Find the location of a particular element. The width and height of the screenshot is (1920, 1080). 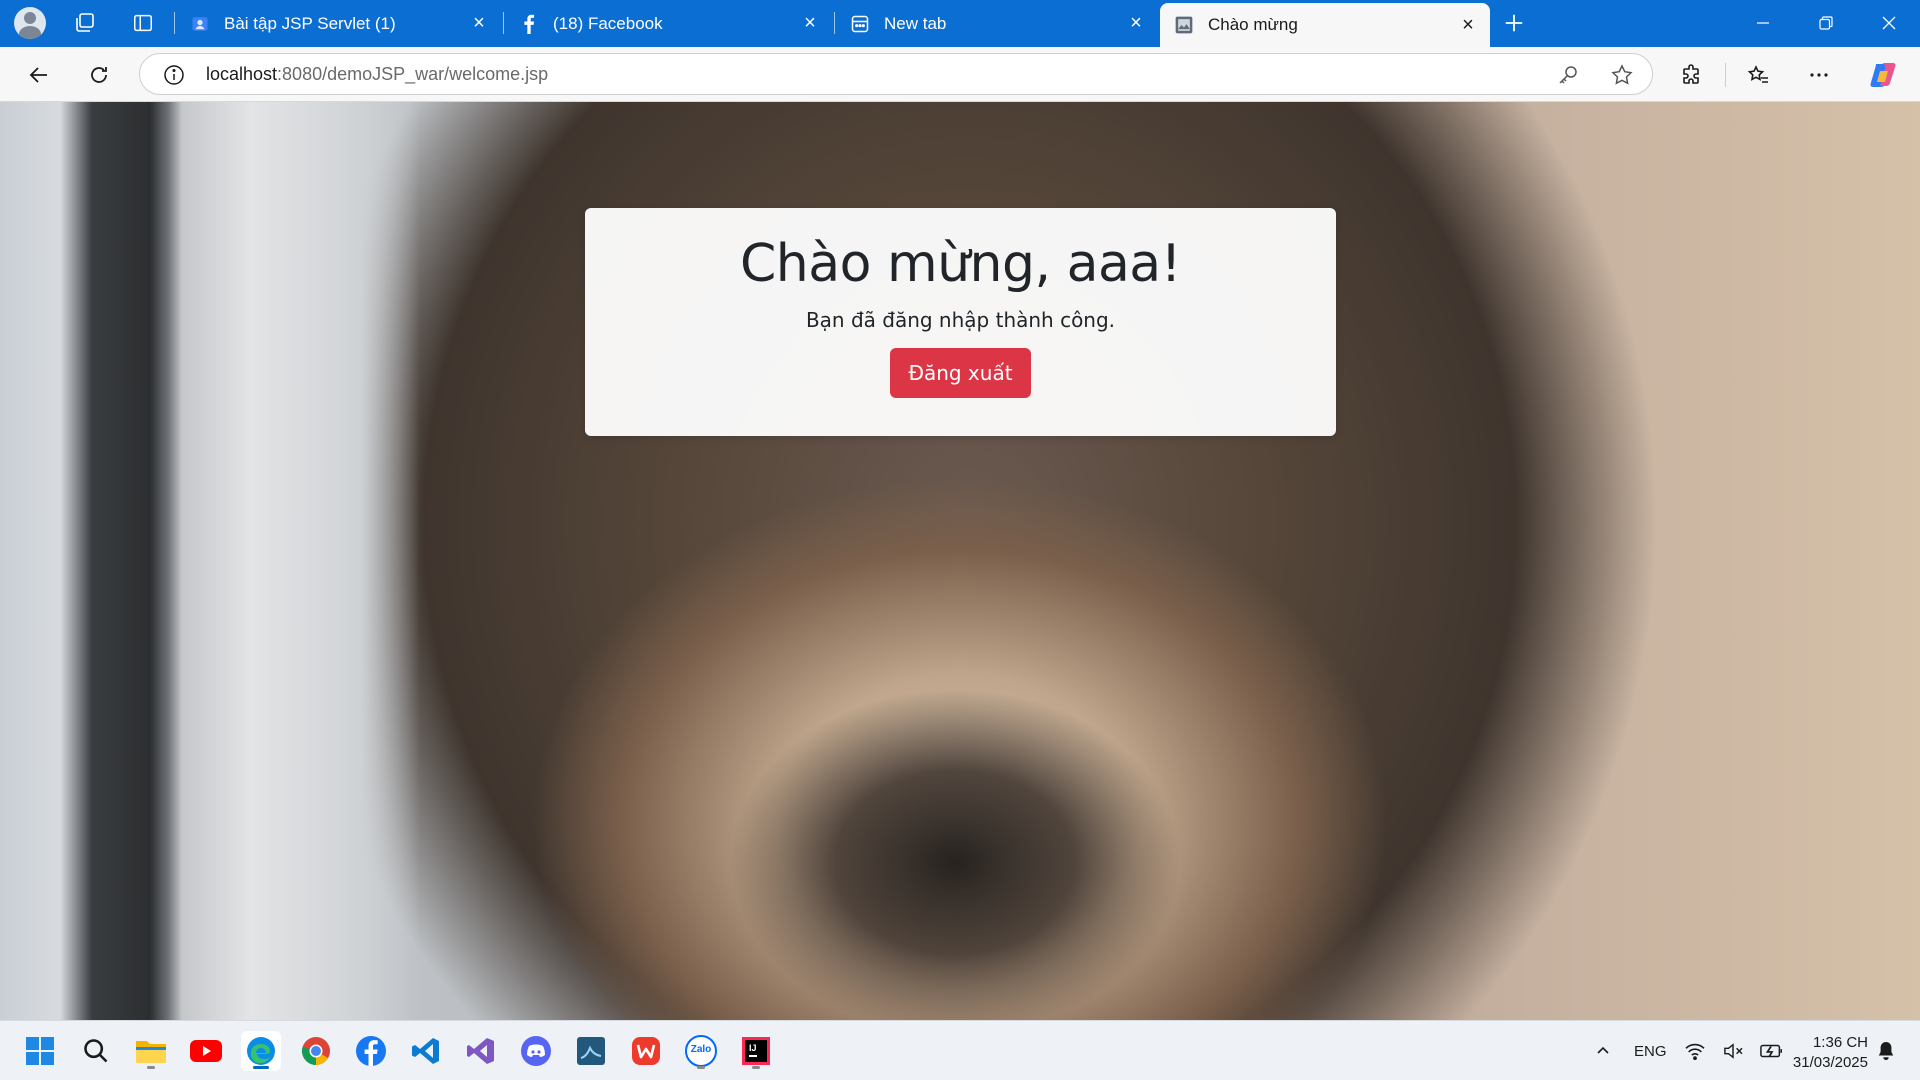

tab-new-tab: New tab × is located at coordinates (997, 23).